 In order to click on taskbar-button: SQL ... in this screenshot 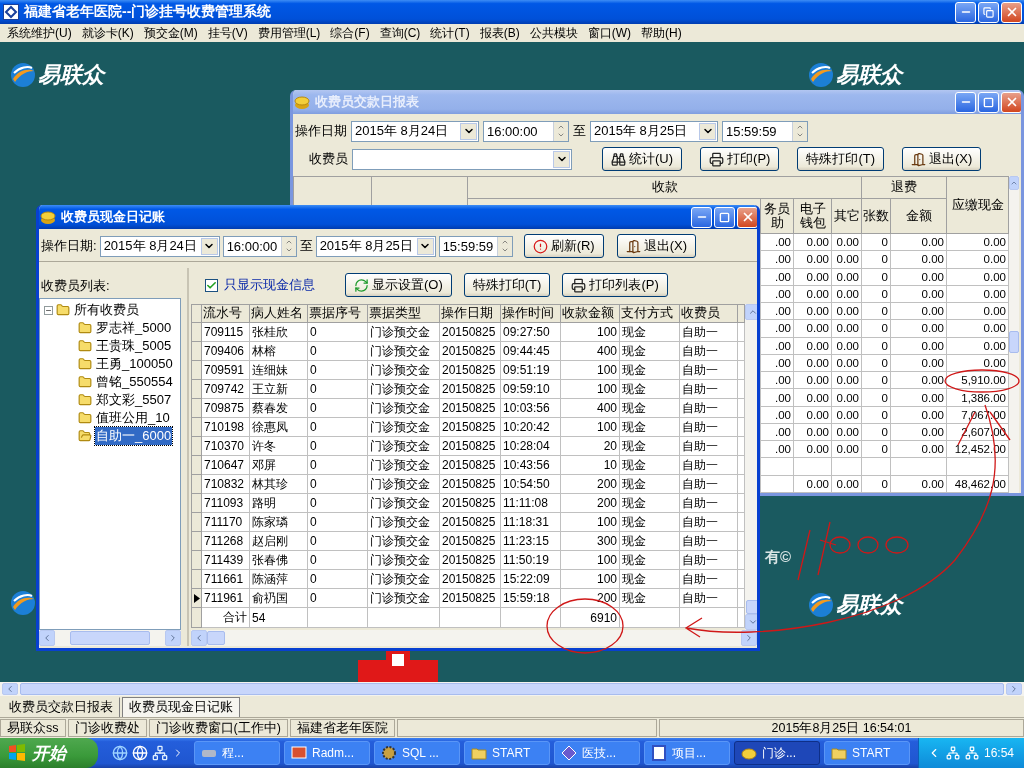, I will do `click(417, 753)`.